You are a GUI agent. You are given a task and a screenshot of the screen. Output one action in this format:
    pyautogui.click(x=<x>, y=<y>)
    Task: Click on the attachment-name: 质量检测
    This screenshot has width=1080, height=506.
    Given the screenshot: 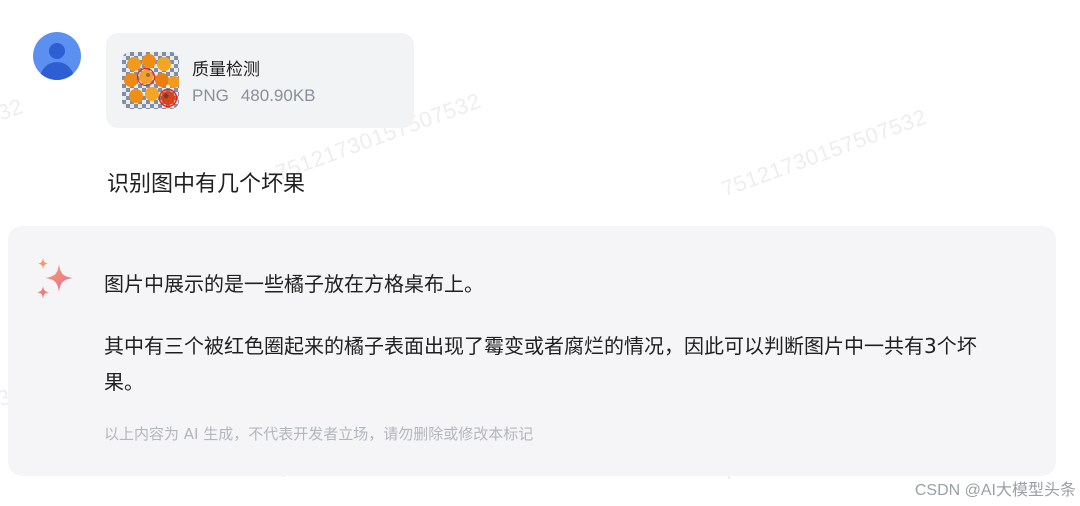 What is the action you would take?
    pyautogui.click(x=226, y=70)
    